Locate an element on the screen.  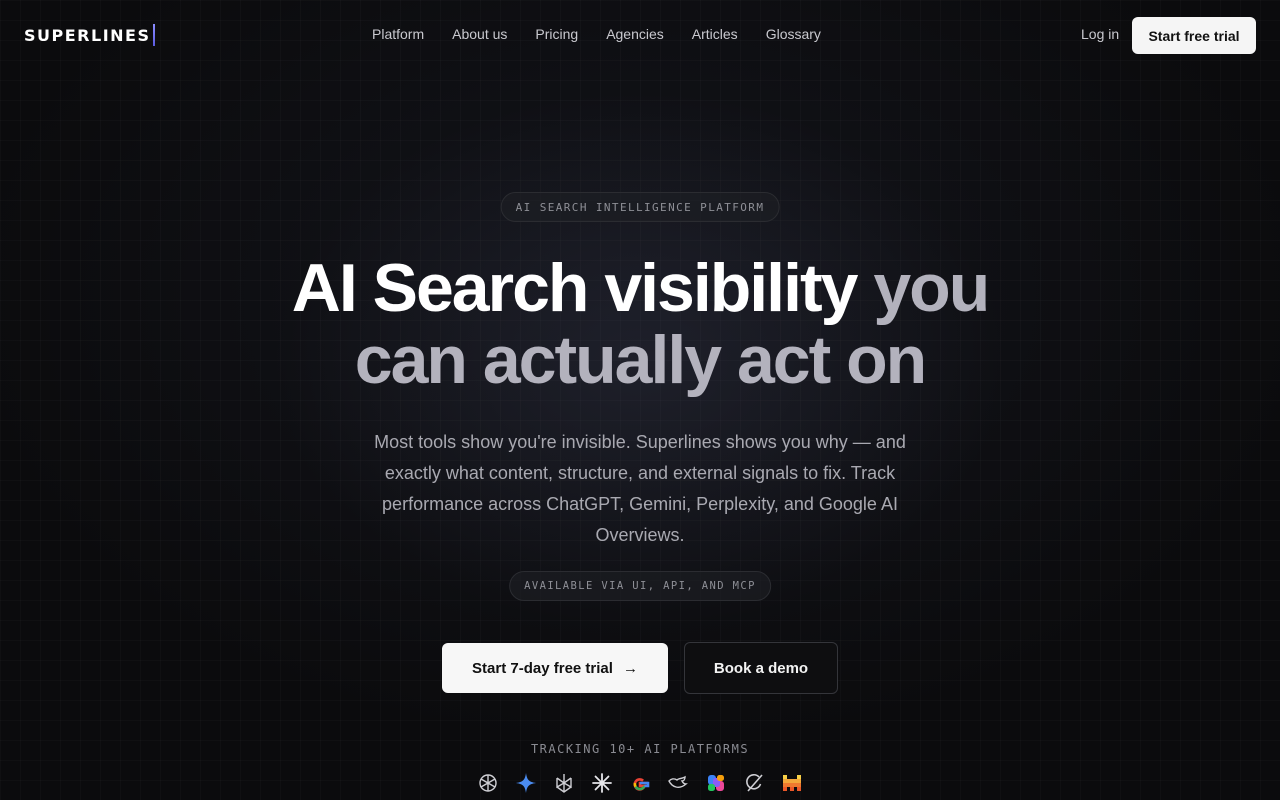
deepseek-icon is located at coordinates (678, 783).